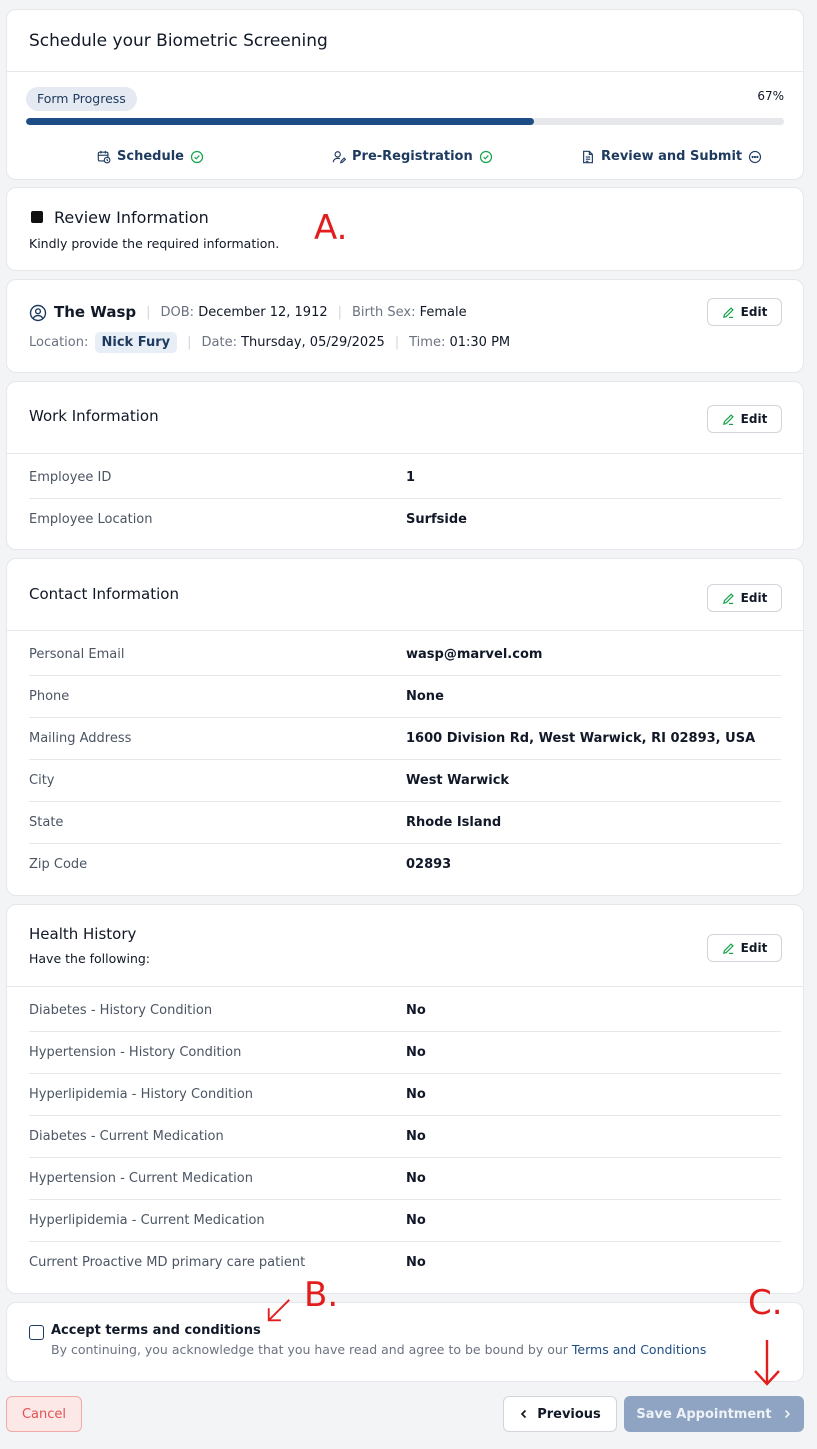 This screenshot has width=817, height=1449. Describe the element at coordinates (147, 1220) in the screenshot. I see `row-label: Hyperlipidemia - Current Medication` at that location.